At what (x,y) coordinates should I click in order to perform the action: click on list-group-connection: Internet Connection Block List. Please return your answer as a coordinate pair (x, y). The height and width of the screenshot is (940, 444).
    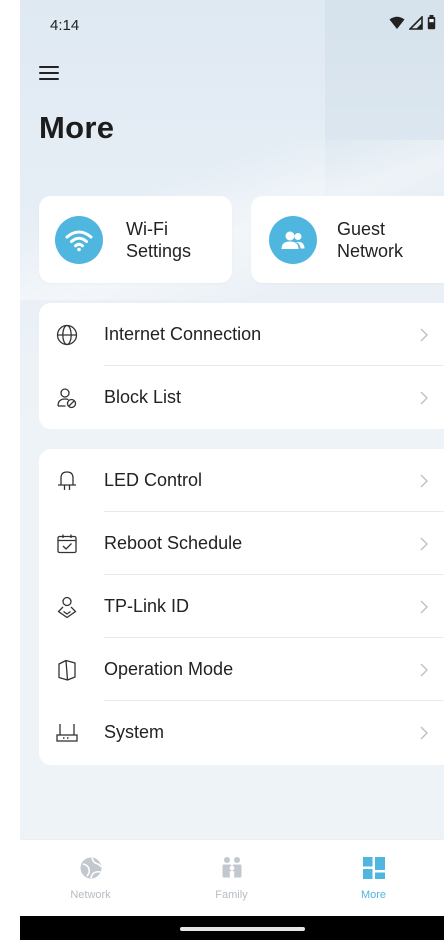
    Looking at the image, I should click on (241, 366).